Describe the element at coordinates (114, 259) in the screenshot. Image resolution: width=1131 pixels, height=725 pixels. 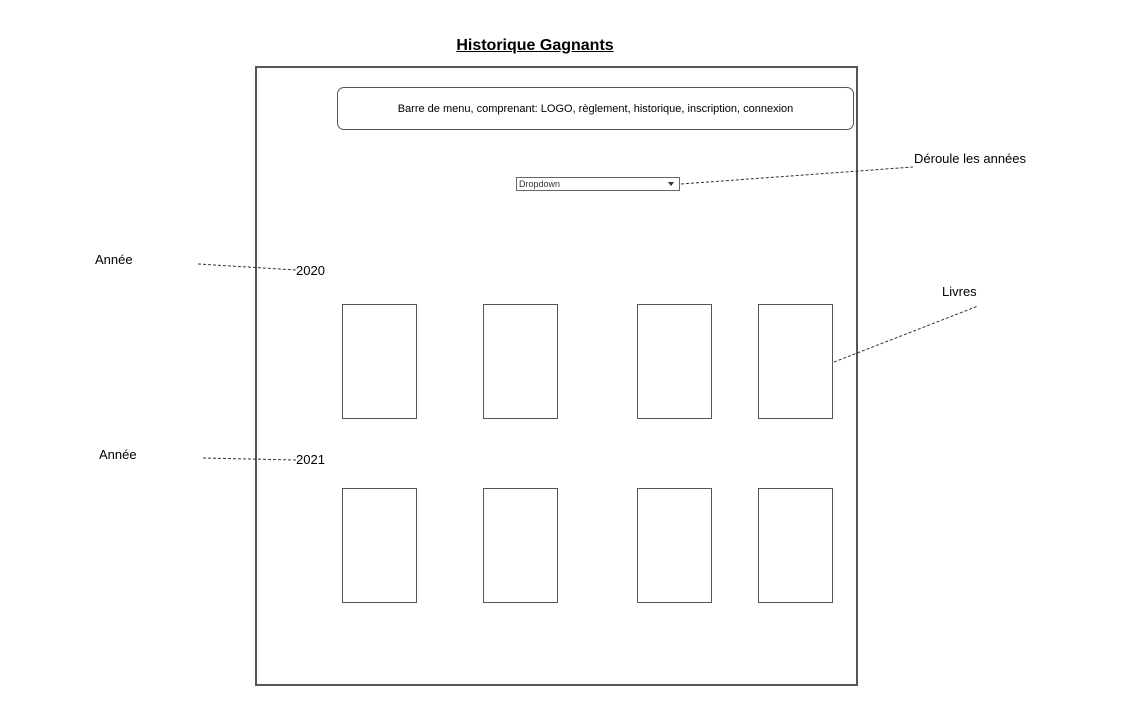
I see `year-annotation-1: Année` at that location.